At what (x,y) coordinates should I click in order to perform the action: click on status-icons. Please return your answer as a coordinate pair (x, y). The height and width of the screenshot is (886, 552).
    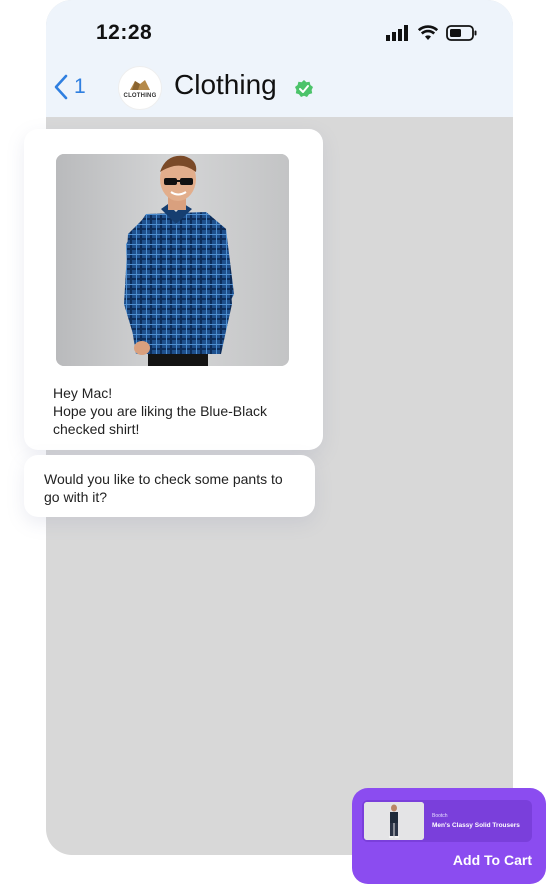
    Looking at the image, I should click on (432, 33).